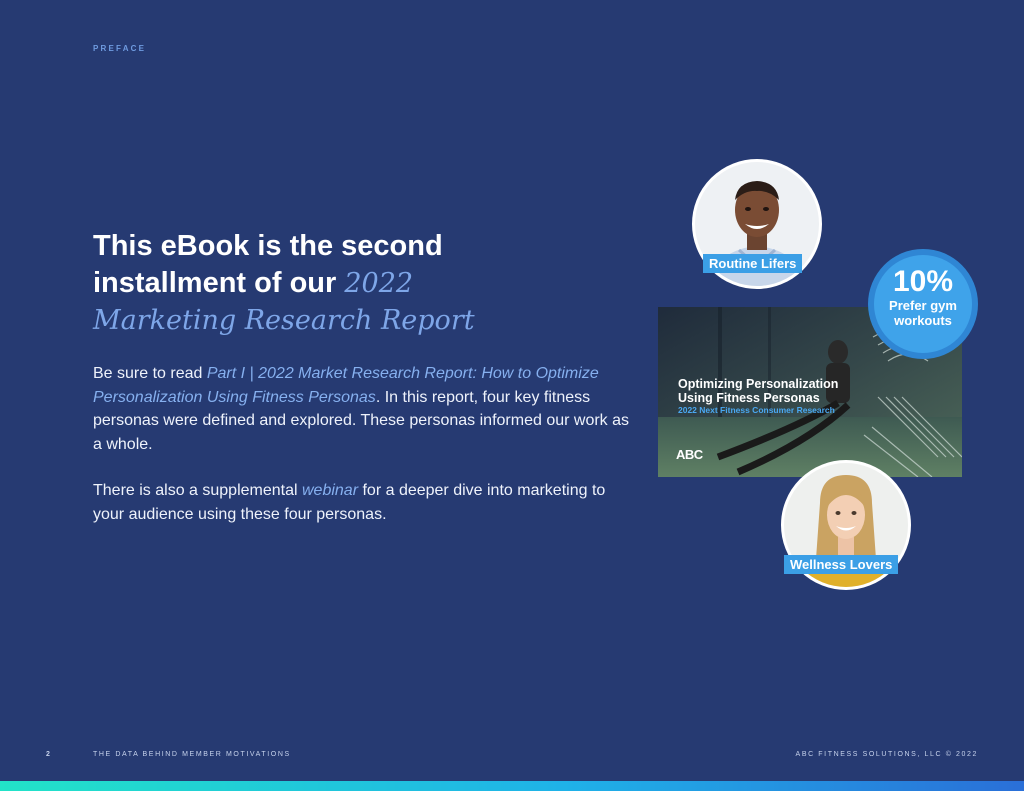 This screenshot has width=1024, height=791. I want to click on headline-line2-prefix: installment of our, so click(219, 283).